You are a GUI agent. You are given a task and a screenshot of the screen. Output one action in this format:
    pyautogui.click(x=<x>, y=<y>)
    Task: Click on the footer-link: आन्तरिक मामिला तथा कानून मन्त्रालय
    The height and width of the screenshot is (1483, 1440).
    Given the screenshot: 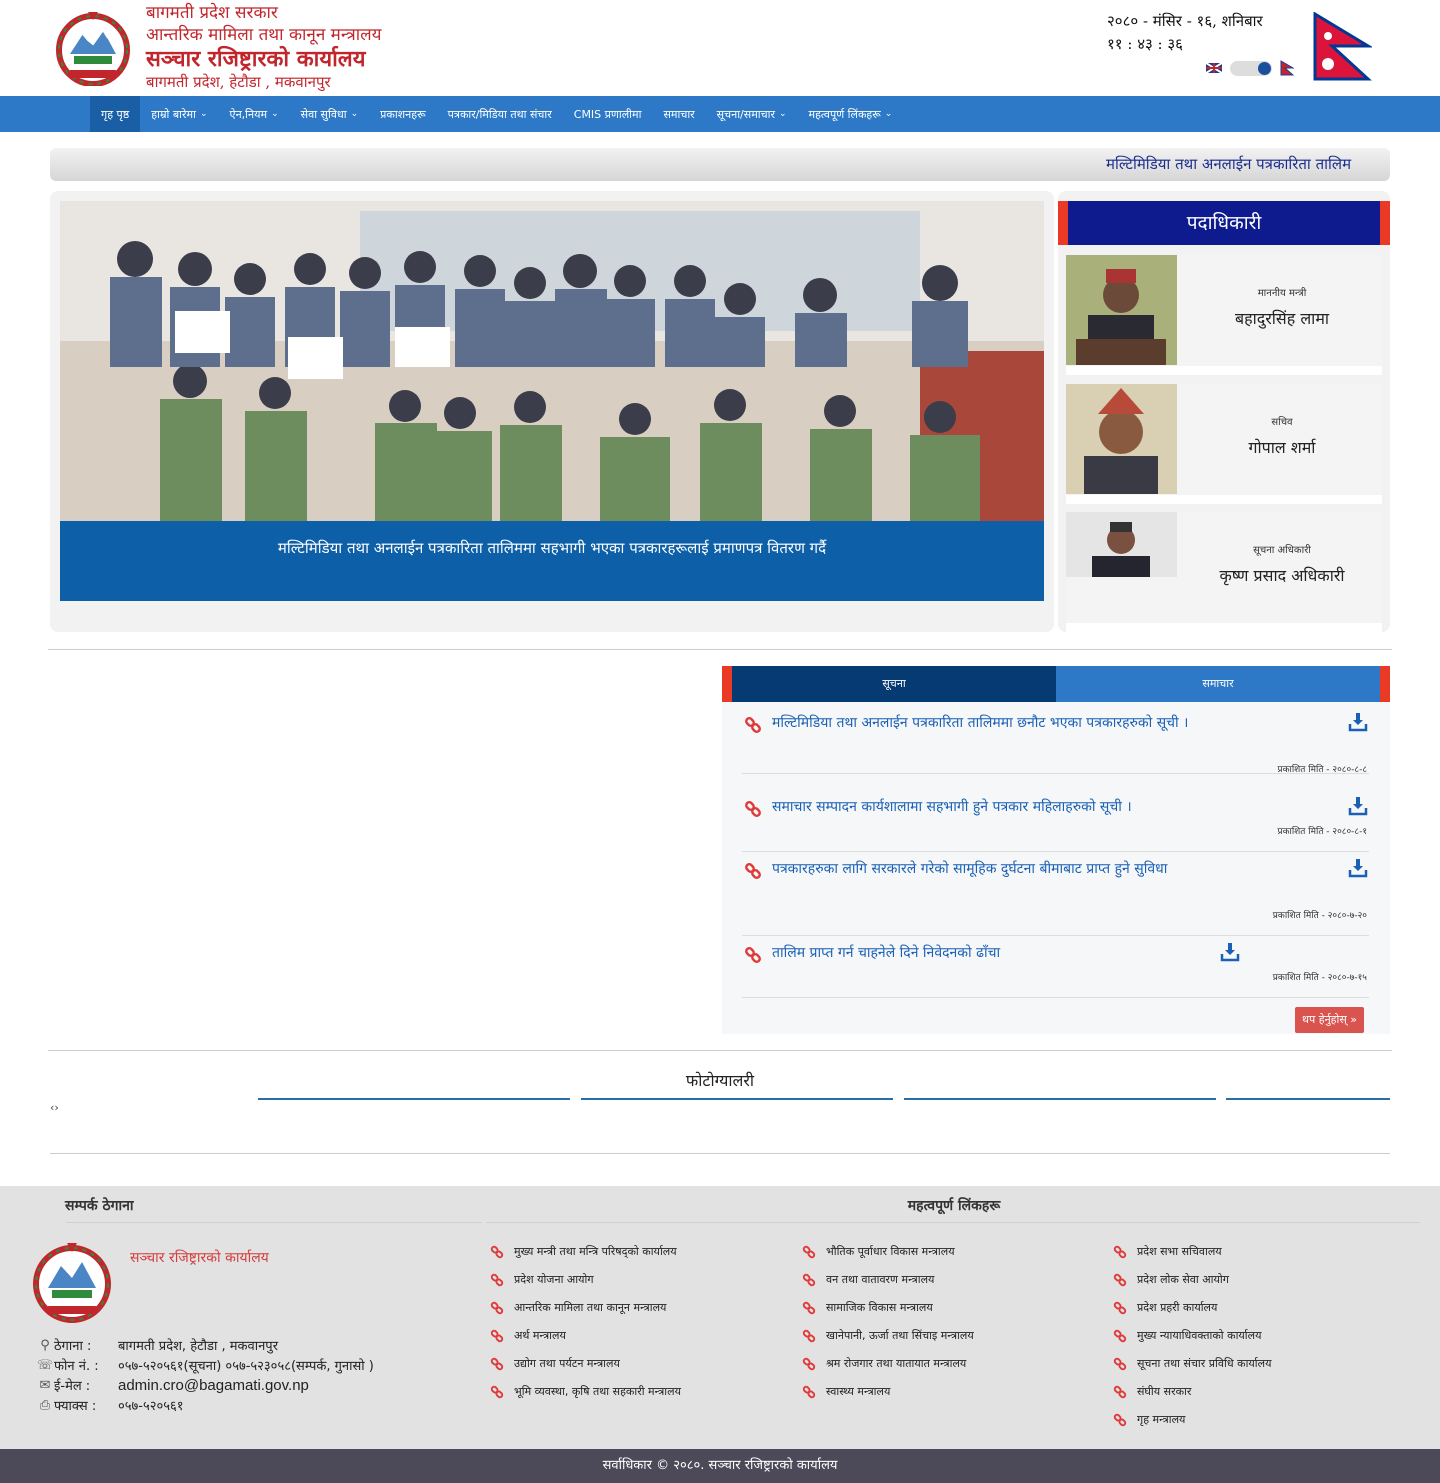 What is the action you would take?
    pyautogui.click(x=578, y=1307)
    